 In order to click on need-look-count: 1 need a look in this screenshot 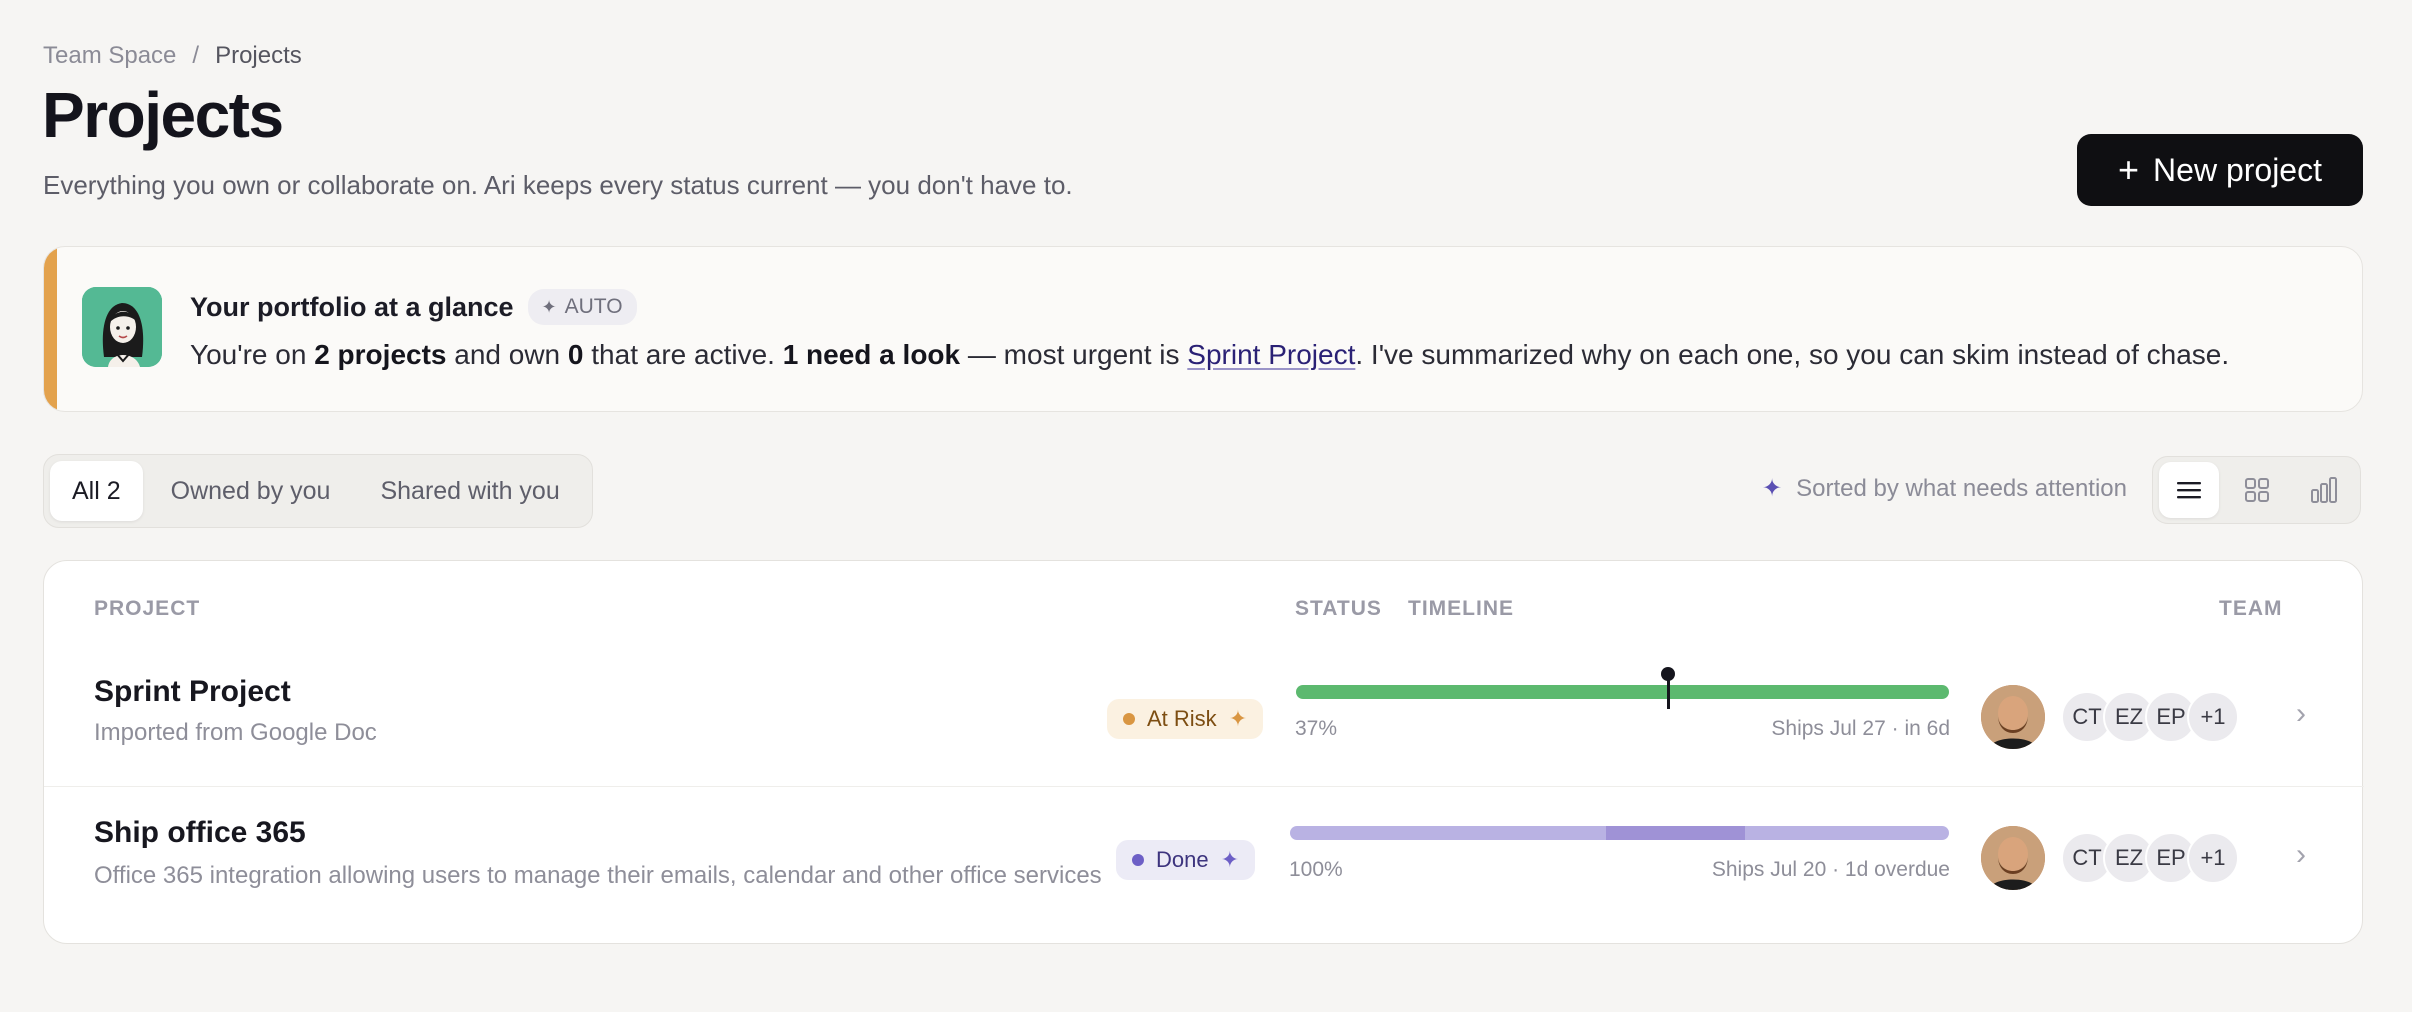, I will do `click(871, 354)`.